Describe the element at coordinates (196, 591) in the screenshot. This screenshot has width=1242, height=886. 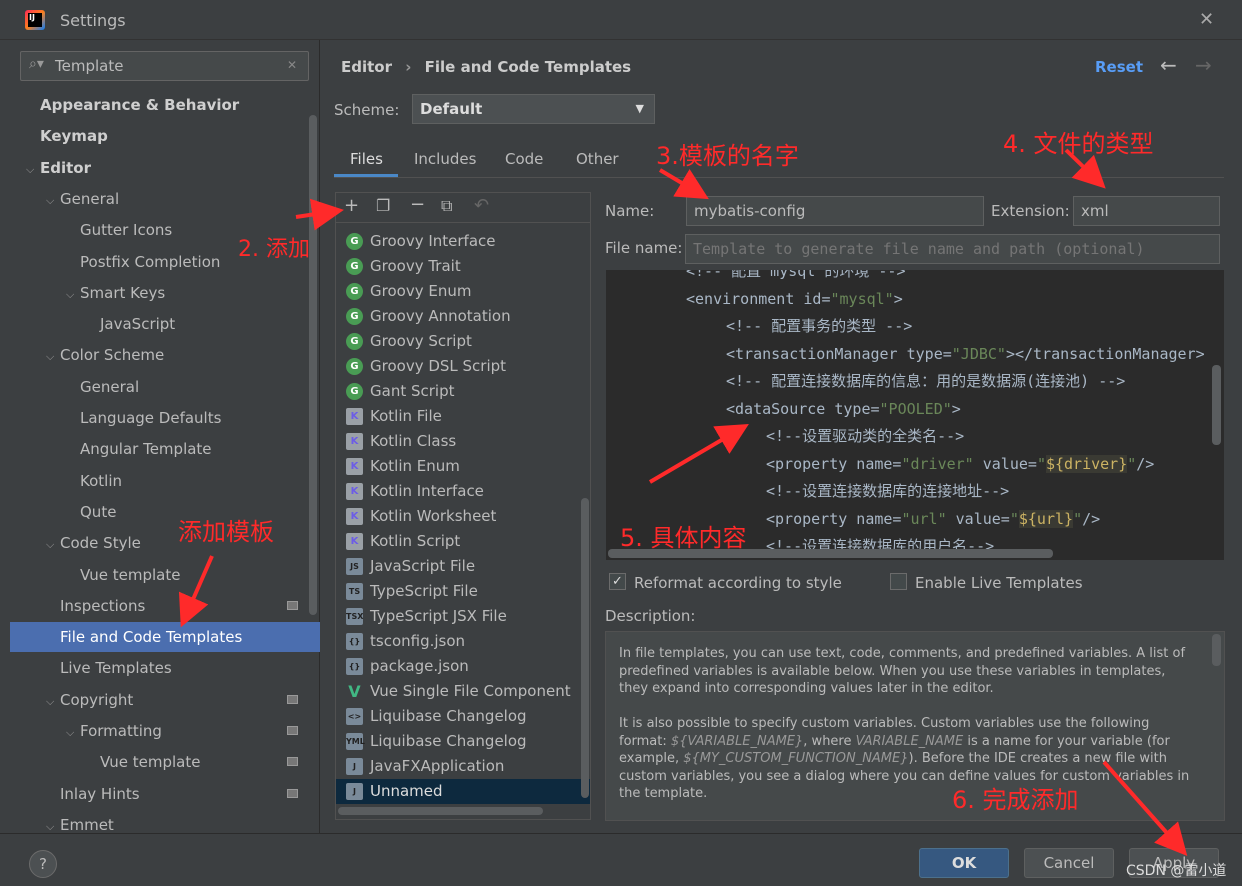
I see `arrow-template` at that location.